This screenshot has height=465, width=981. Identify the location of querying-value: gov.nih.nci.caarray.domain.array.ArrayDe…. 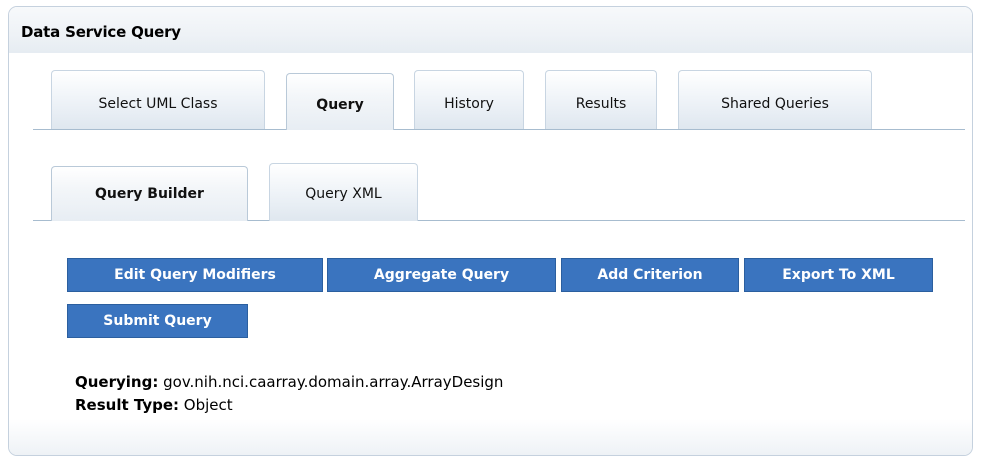
(333, 382).